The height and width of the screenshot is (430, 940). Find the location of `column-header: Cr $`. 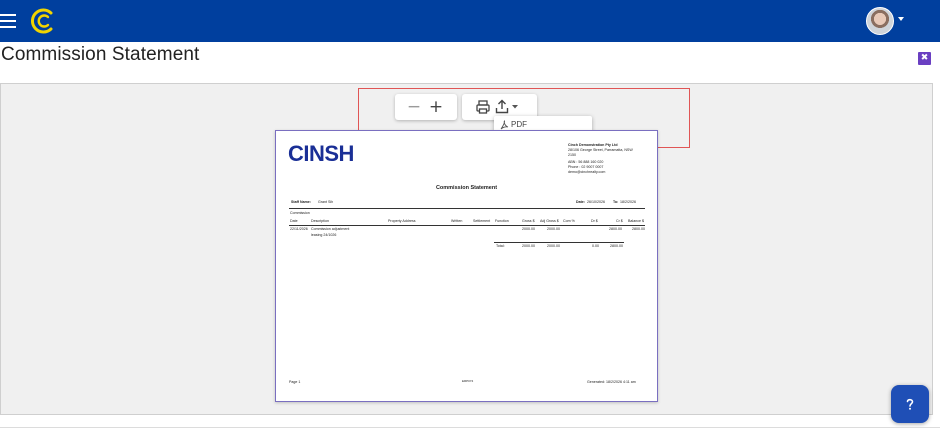

column-header: Cr $ is located at coordinates (619, 221).